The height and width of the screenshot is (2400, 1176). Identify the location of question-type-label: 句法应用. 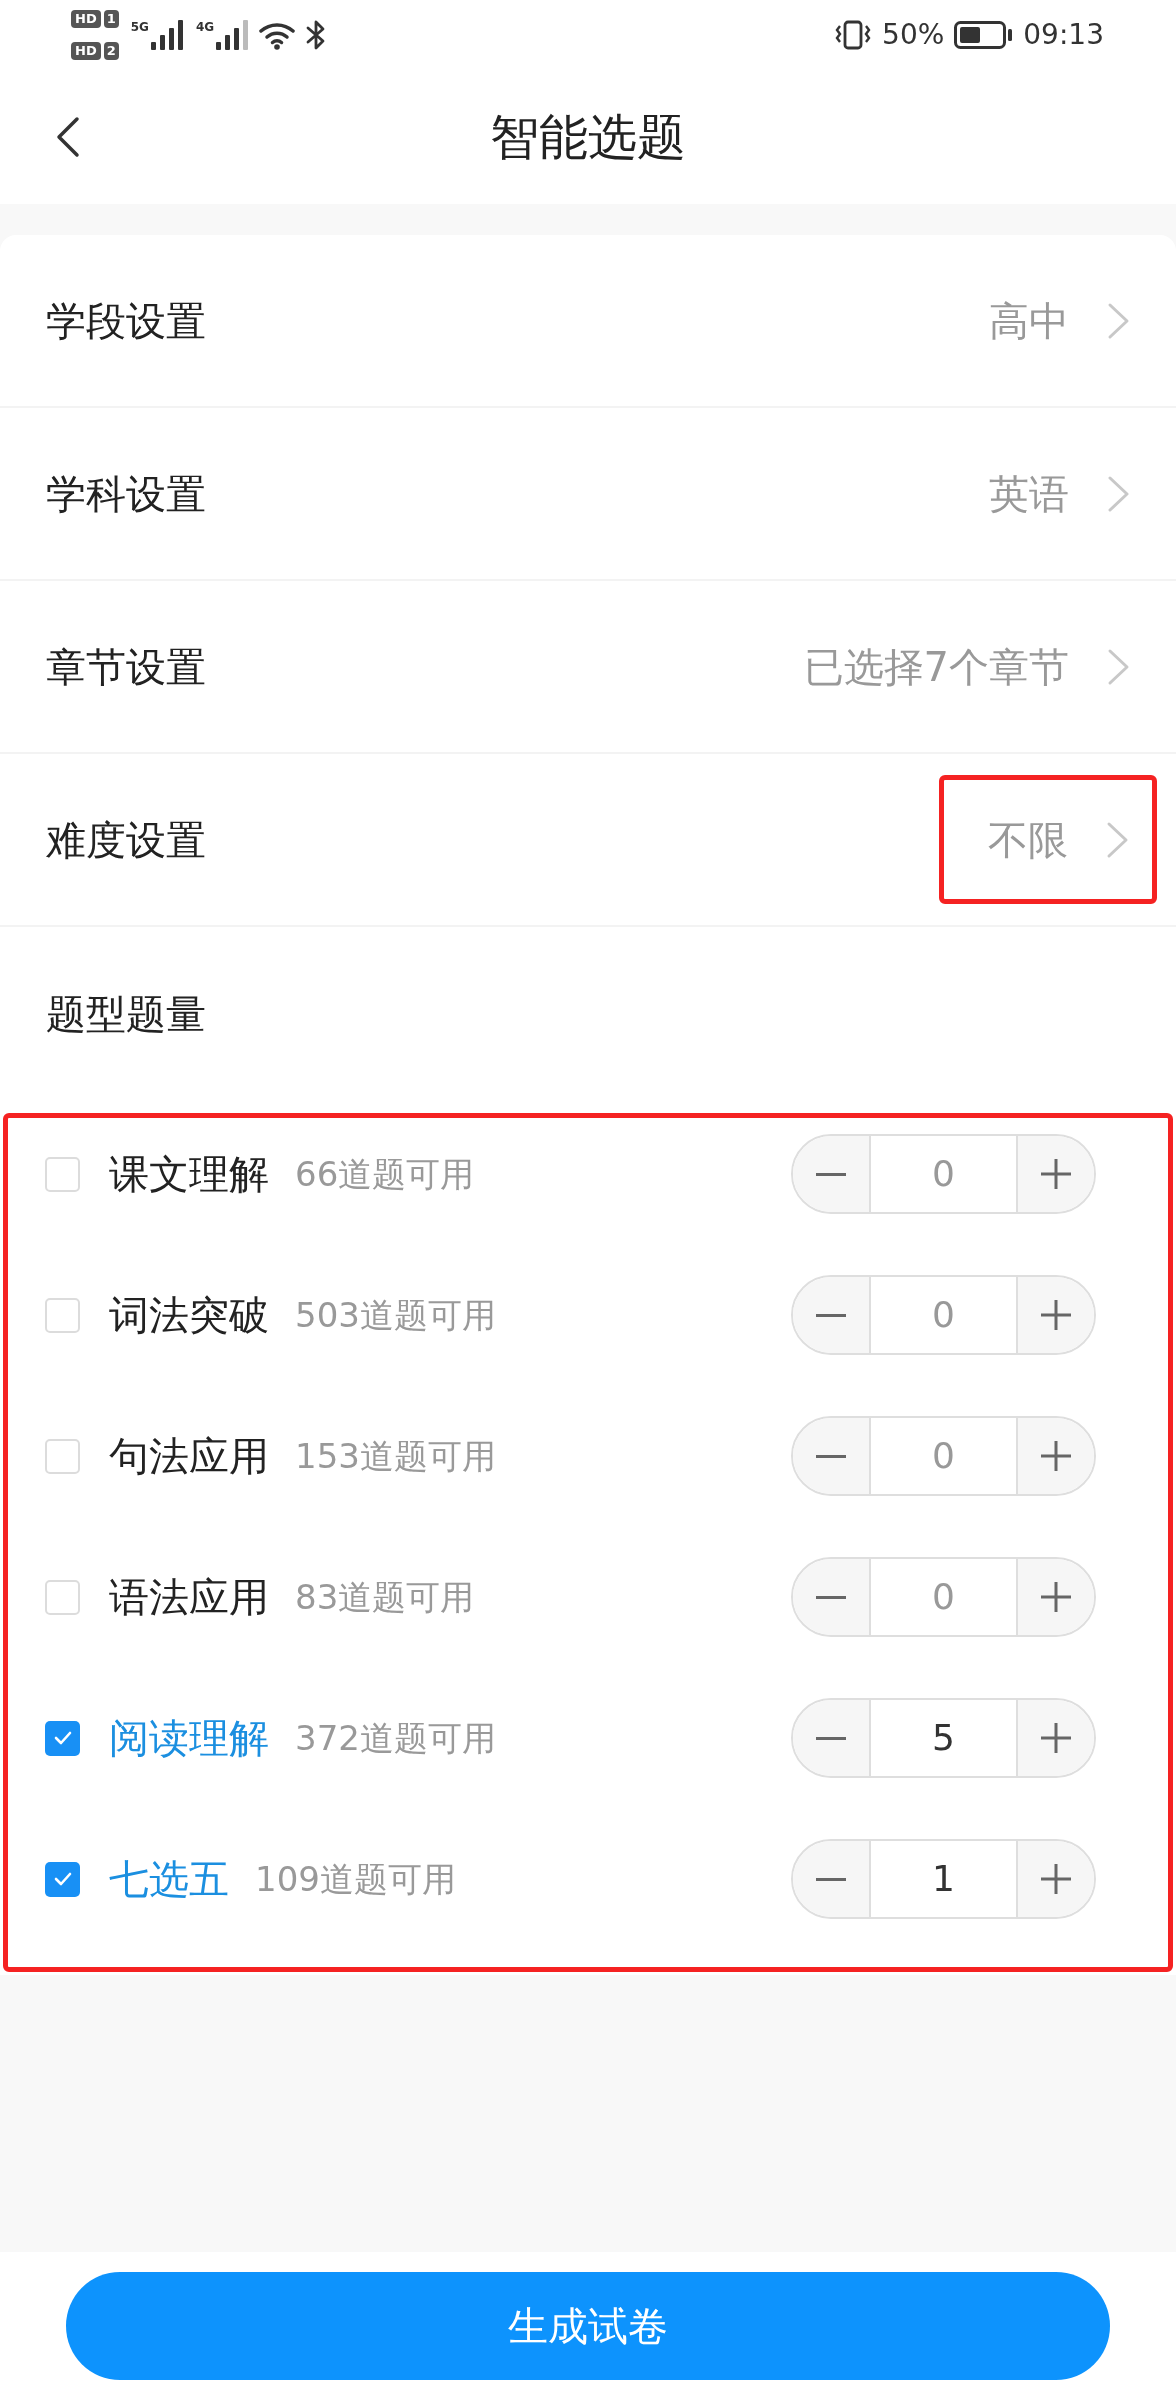
(189, 1456).